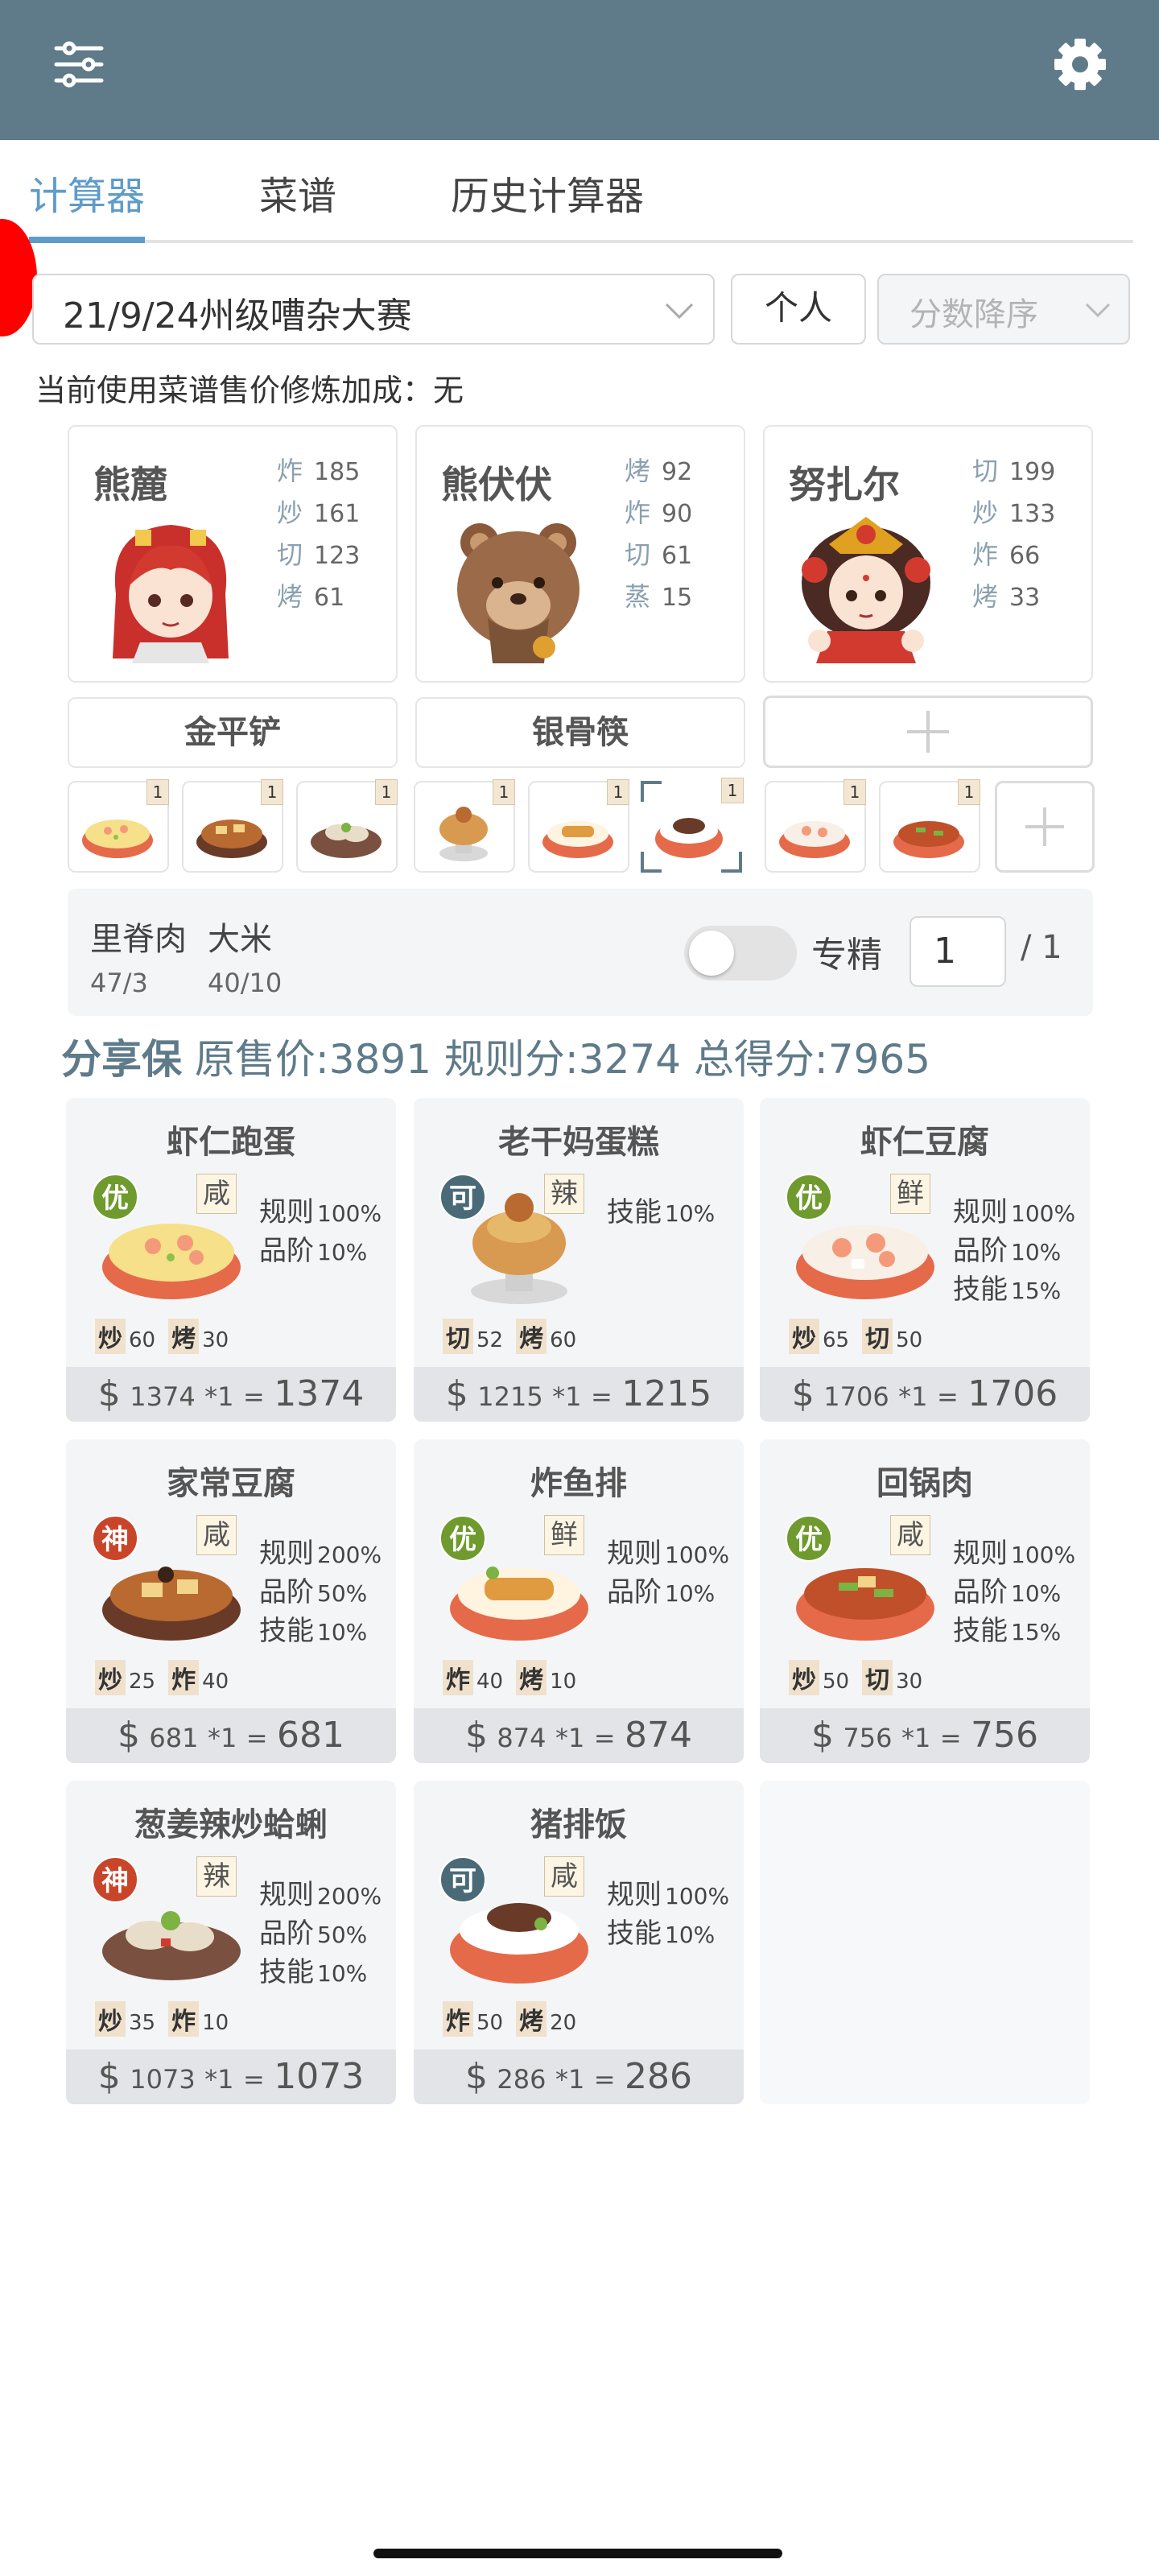 The width and height of the screenshot is (1159, 2576). Describe the element at coordinates (957, 951) in the screenshot. I see `specialty-quantity-input: 1` at that location.